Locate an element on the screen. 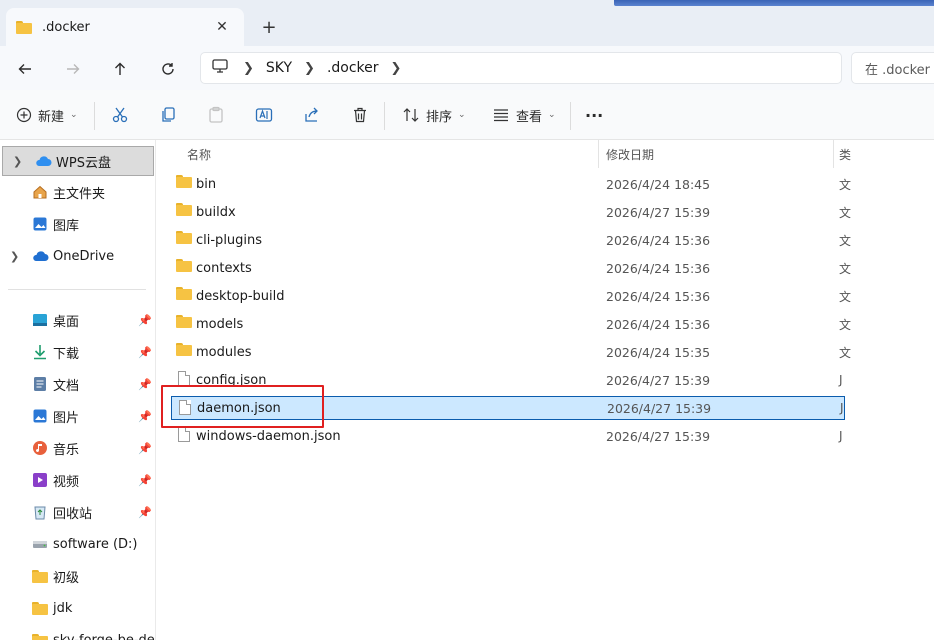  sidebar-item-label: 文档 is located at coordinates (66, 386).